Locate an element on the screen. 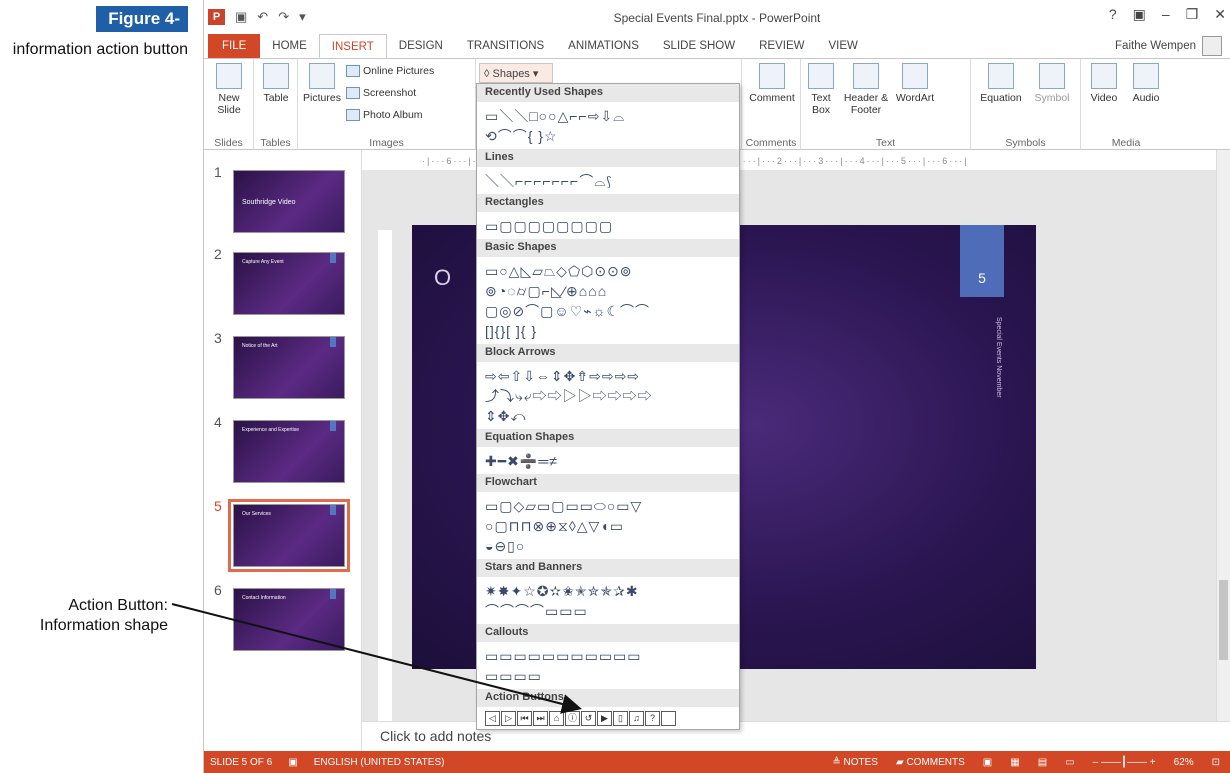  notes-button: ≜ NOTES is located at coordinates (855, 762).